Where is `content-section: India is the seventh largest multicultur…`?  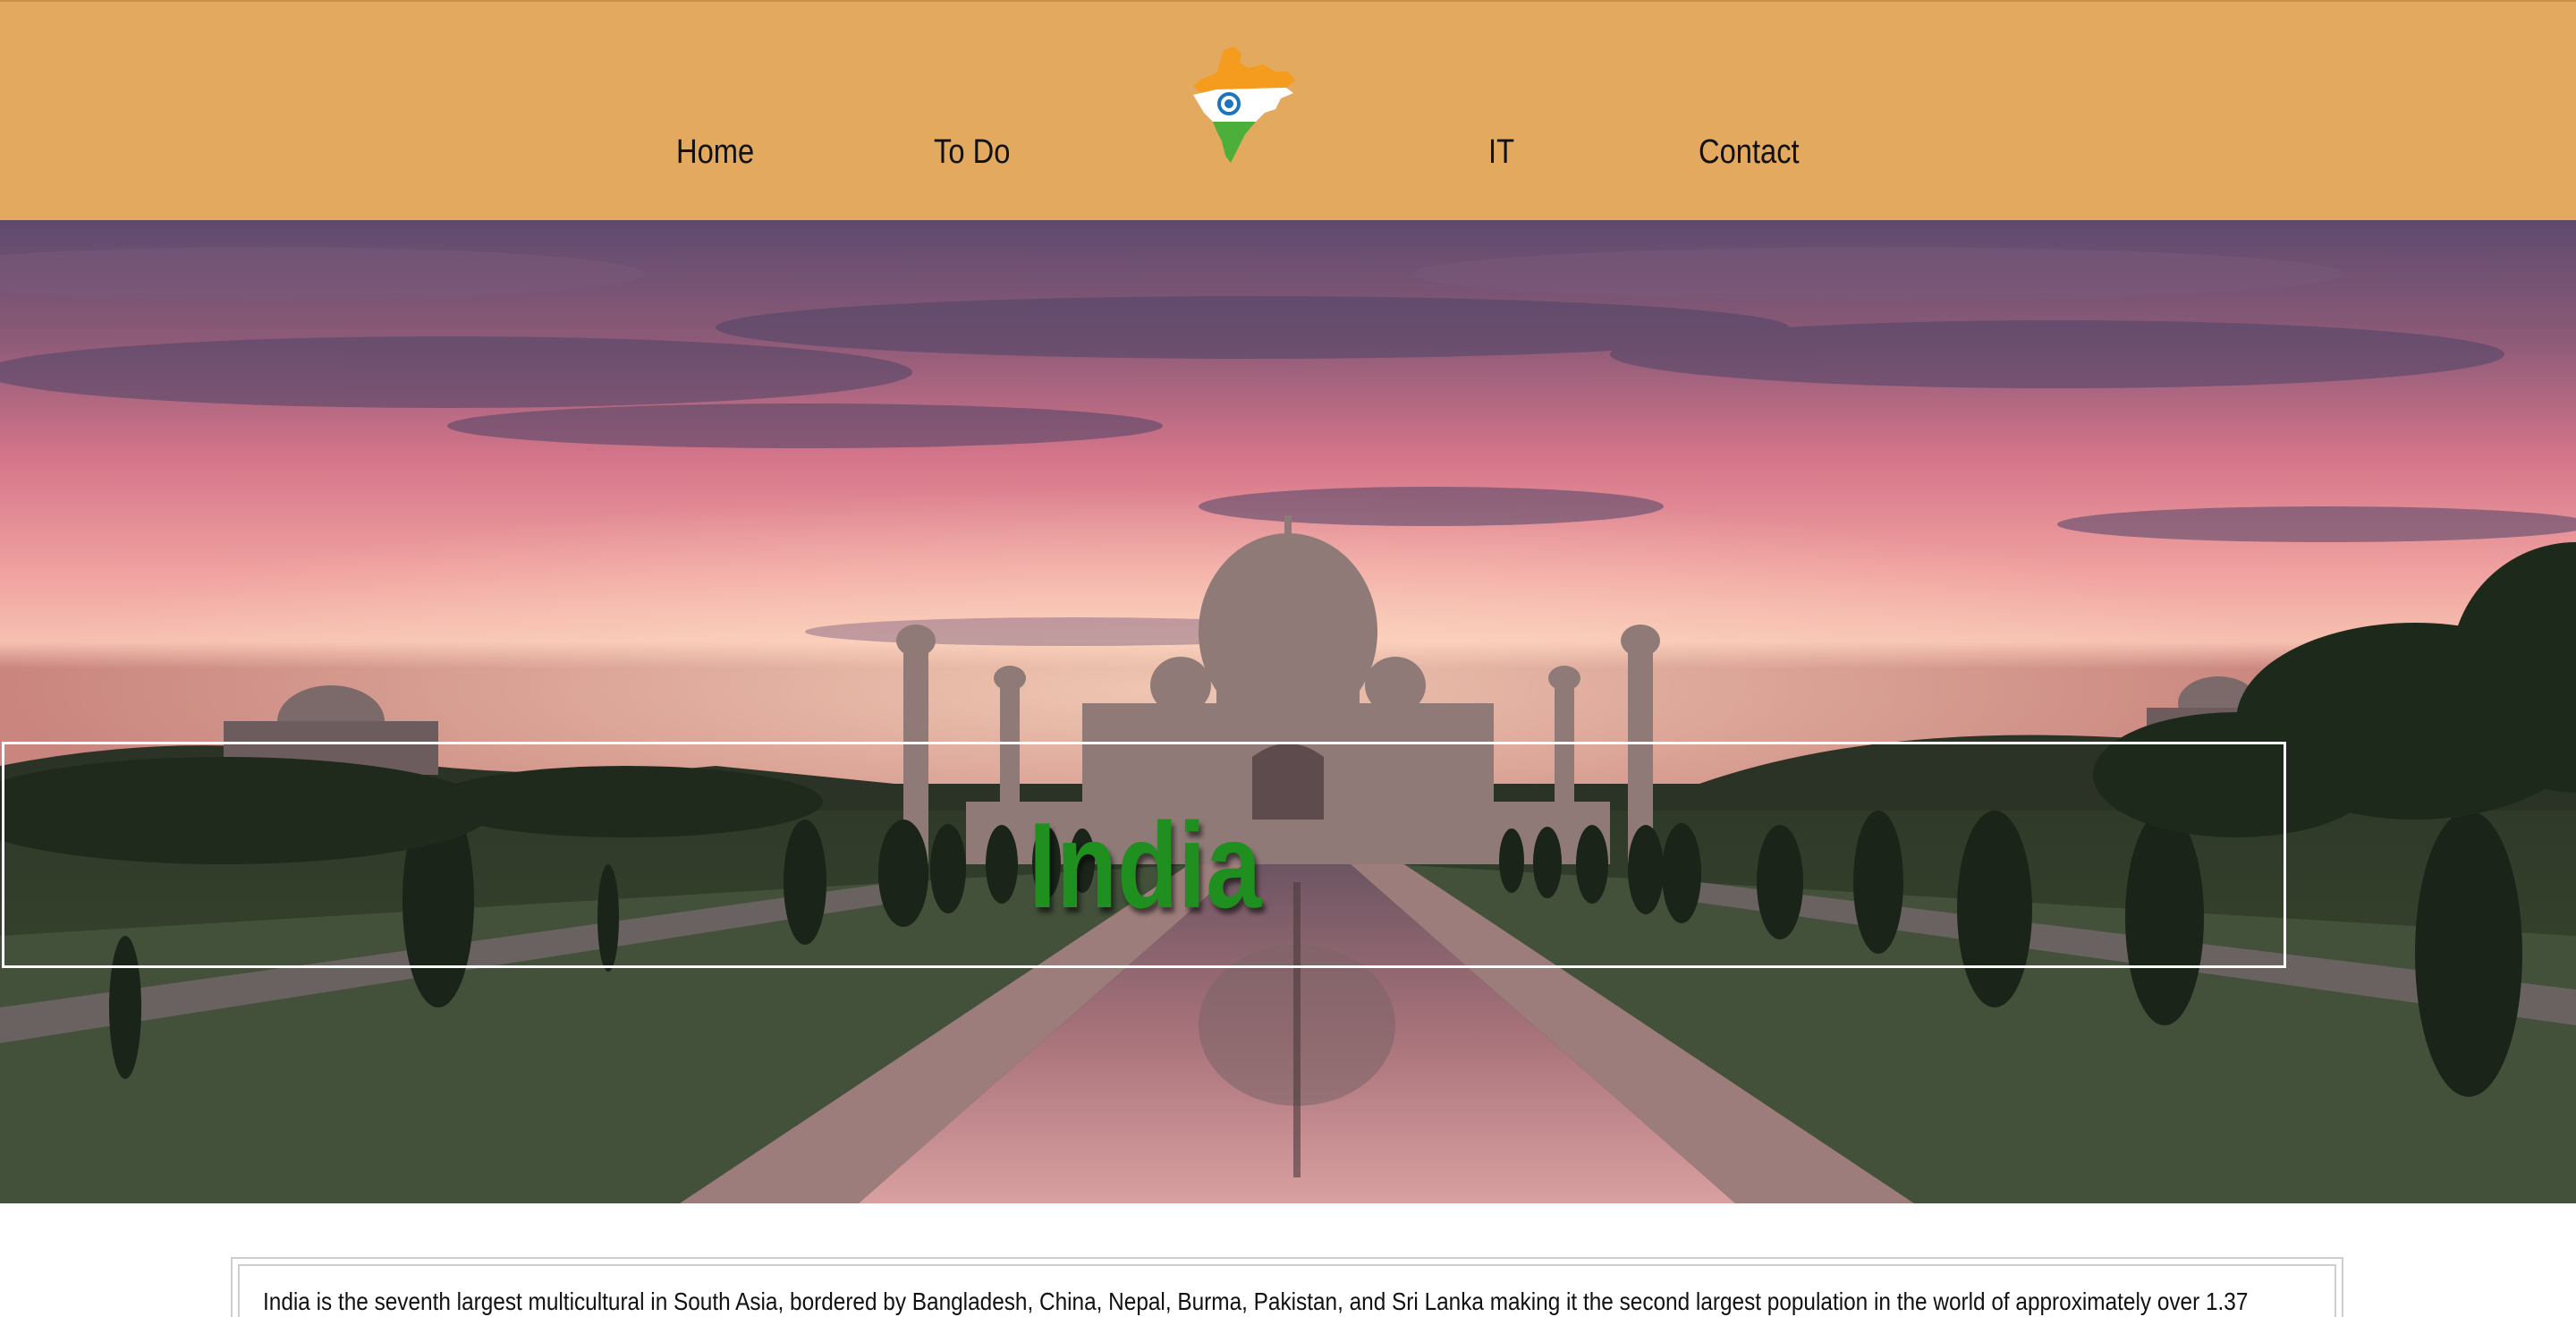
content-section: India is the seventh largest multicultur… is located at coordinates (1287, 1287).